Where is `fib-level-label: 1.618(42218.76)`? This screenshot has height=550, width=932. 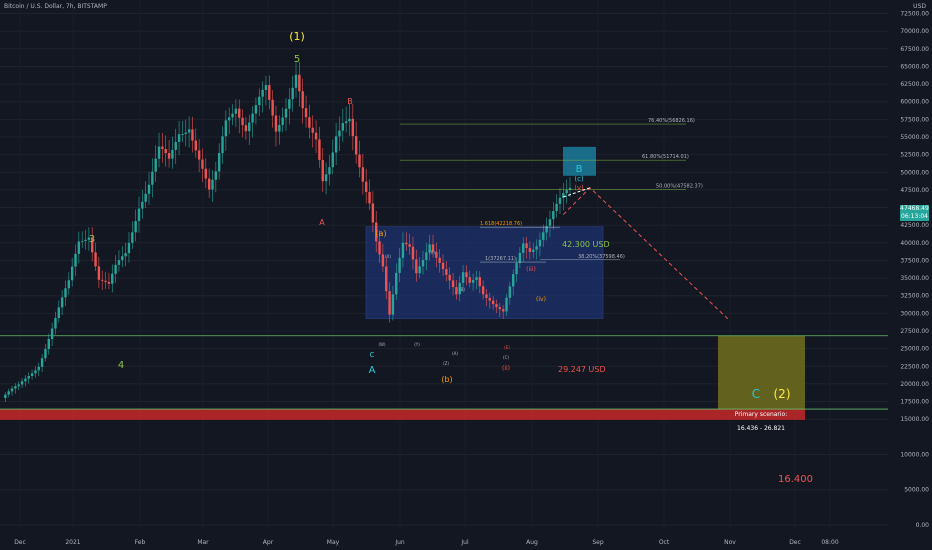
fib-level-label: 1.618(42218.76) is located at coordinates (501, 224).